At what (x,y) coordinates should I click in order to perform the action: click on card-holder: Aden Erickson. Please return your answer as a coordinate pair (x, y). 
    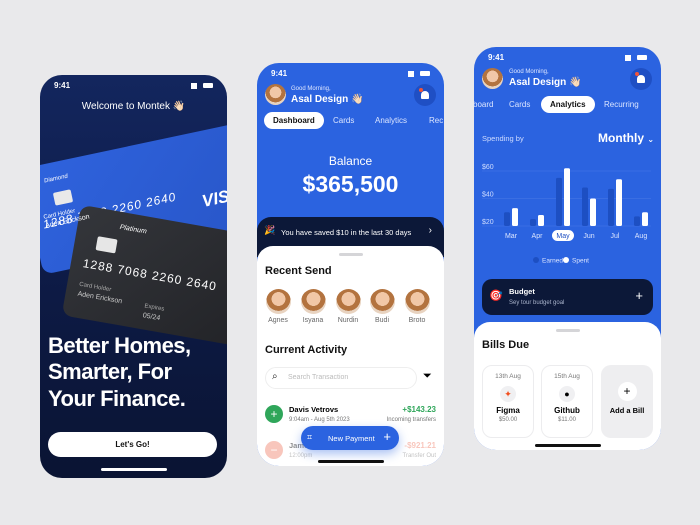
    Looking at the image, I should click on (99, 298).